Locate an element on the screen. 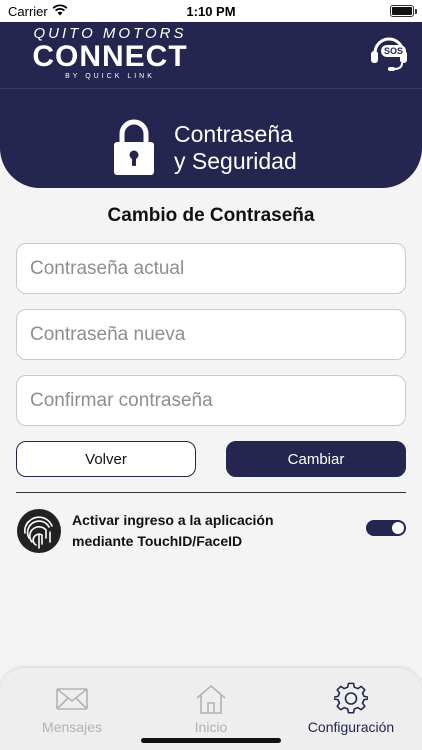 The width and height of the screenshot is (422, 750). toggle-knob is located at coordinates (398, 528).